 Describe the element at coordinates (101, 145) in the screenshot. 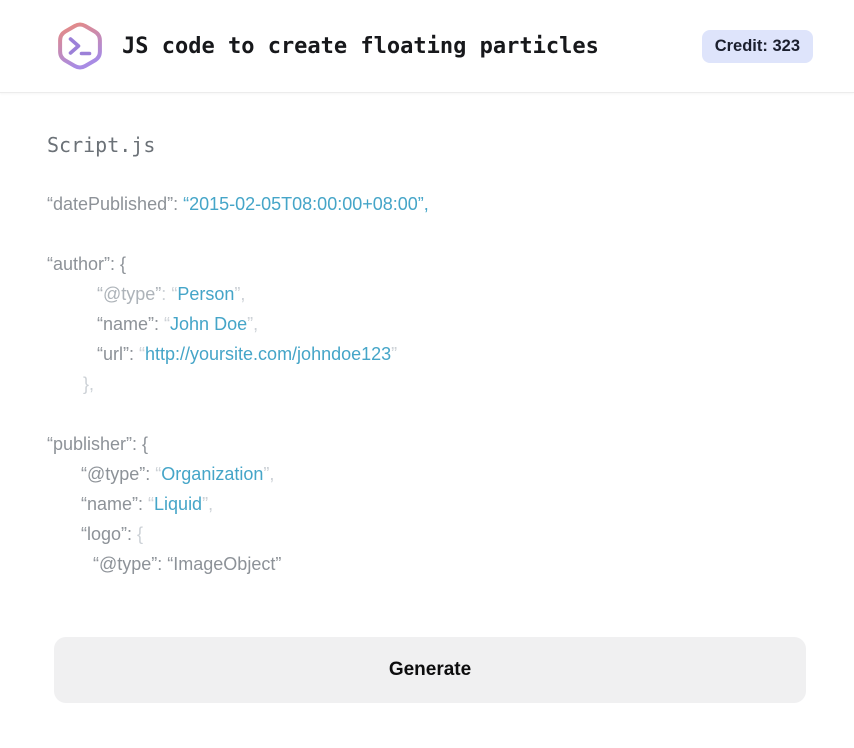

I see `filename-label: Script.js` at that location.